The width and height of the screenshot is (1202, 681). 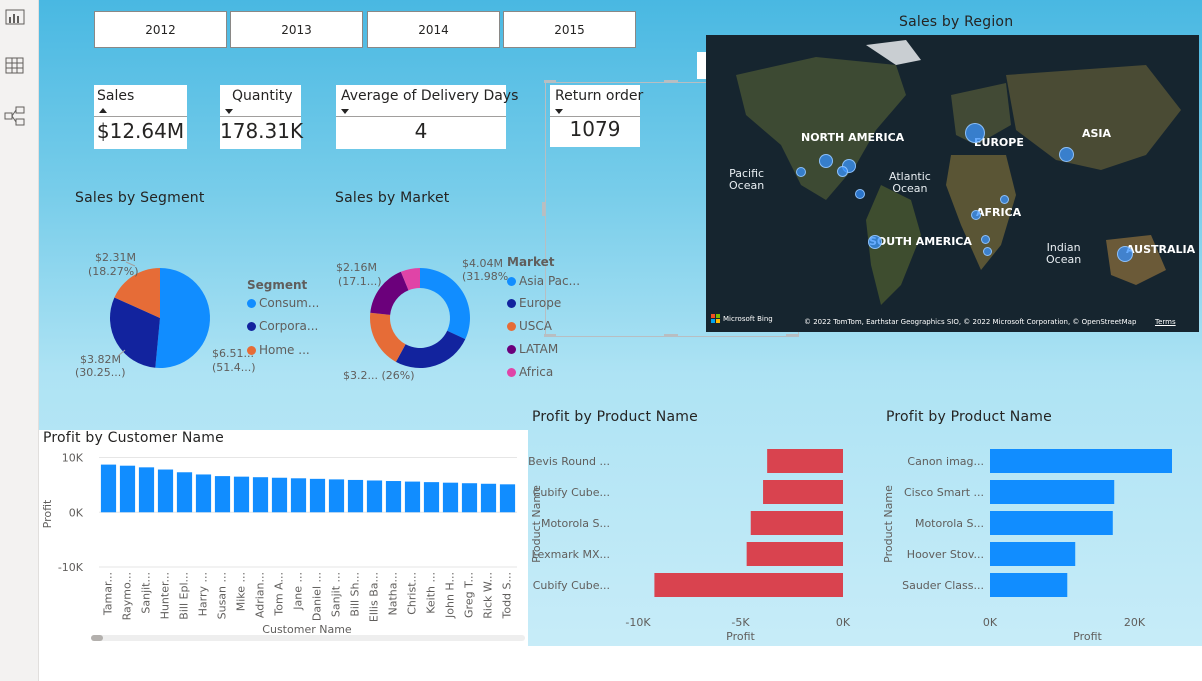 What do you see at coordinates (140, 117) in the screenshot?
I see `sales-card: Sales $12.64M` at bounding box center [140, 117].